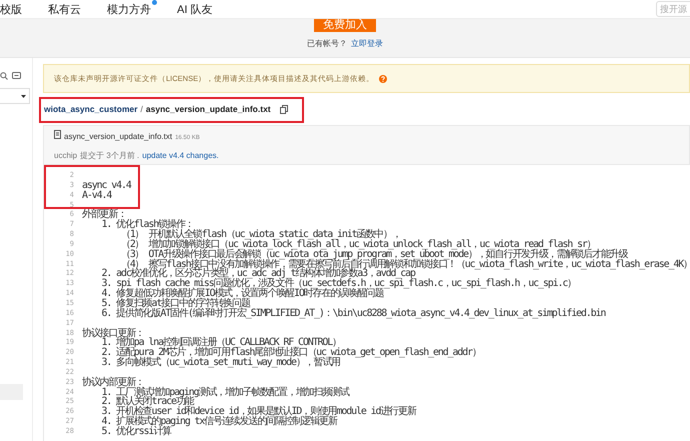 This screenshot has height=441, width=690. What do you see at coordinates (97, 195) in the screenshot?
I see `code-line: A-v4.4` at bounding box center [97, 195].